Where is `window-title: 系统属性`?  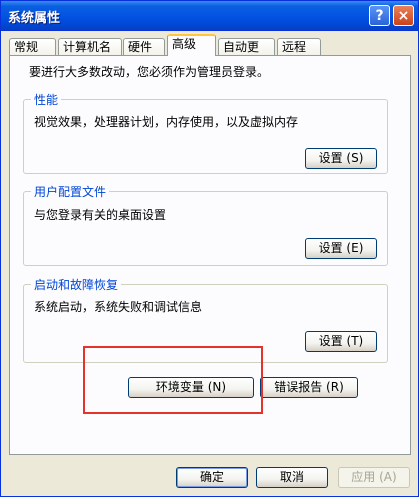 window-title: 系统属性 is located at coordinates (34, 18).